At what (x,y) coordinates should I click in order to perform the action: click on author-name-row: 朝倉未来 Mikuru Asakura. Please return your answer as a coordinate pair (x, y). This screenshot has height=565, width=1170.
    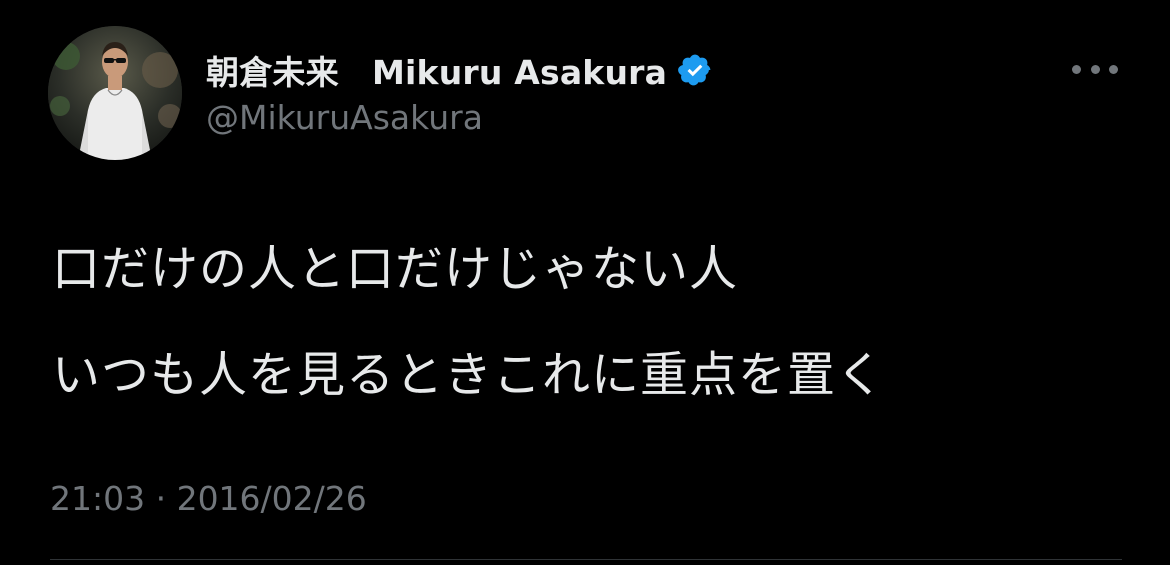
    Looking at the image, I should click on (459, 70).